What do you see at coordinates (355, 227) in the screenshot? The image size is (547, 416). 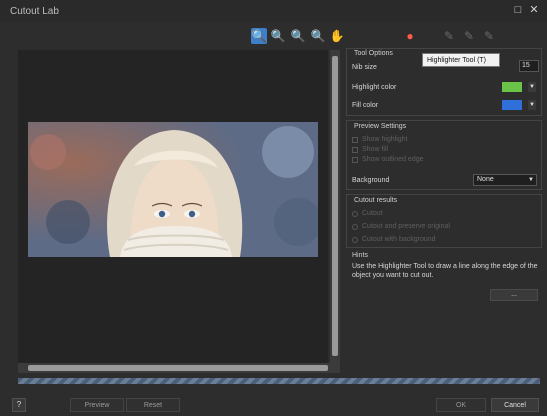 I see `cutout-preserve-radio` at bounding box center [355, 227].